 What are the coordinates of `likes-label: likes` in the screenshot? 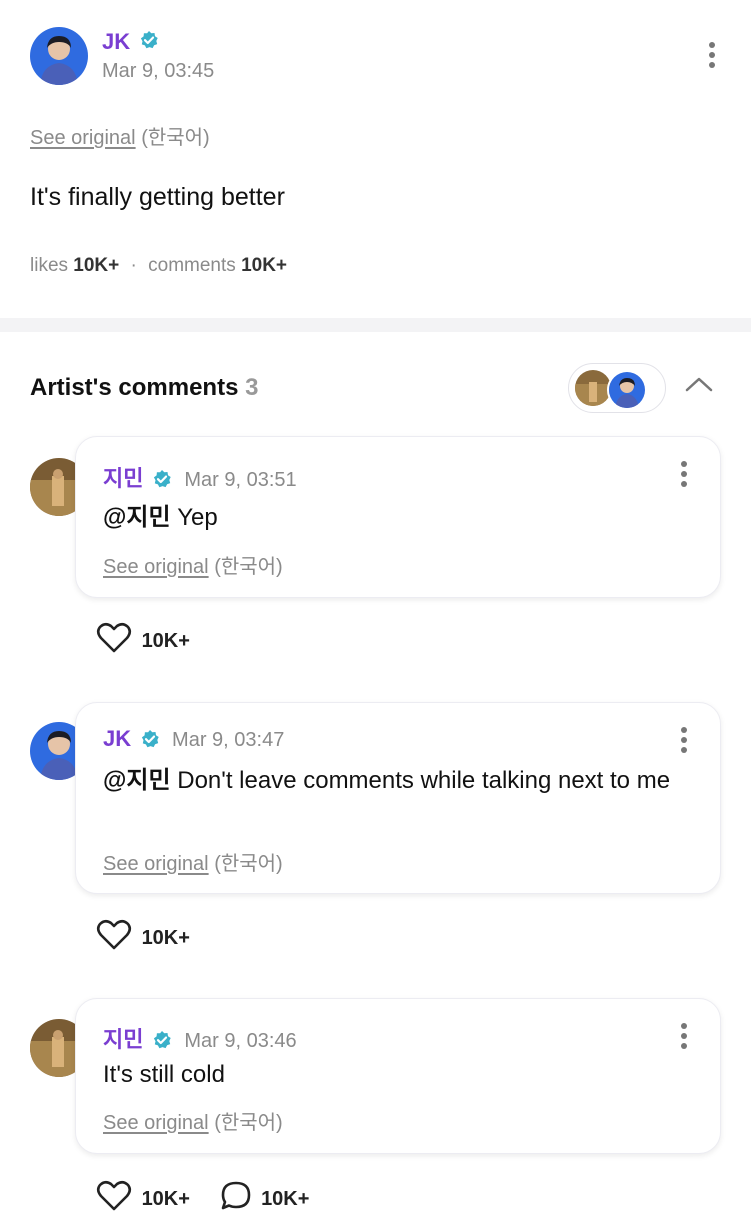 It's located at (49, 265).